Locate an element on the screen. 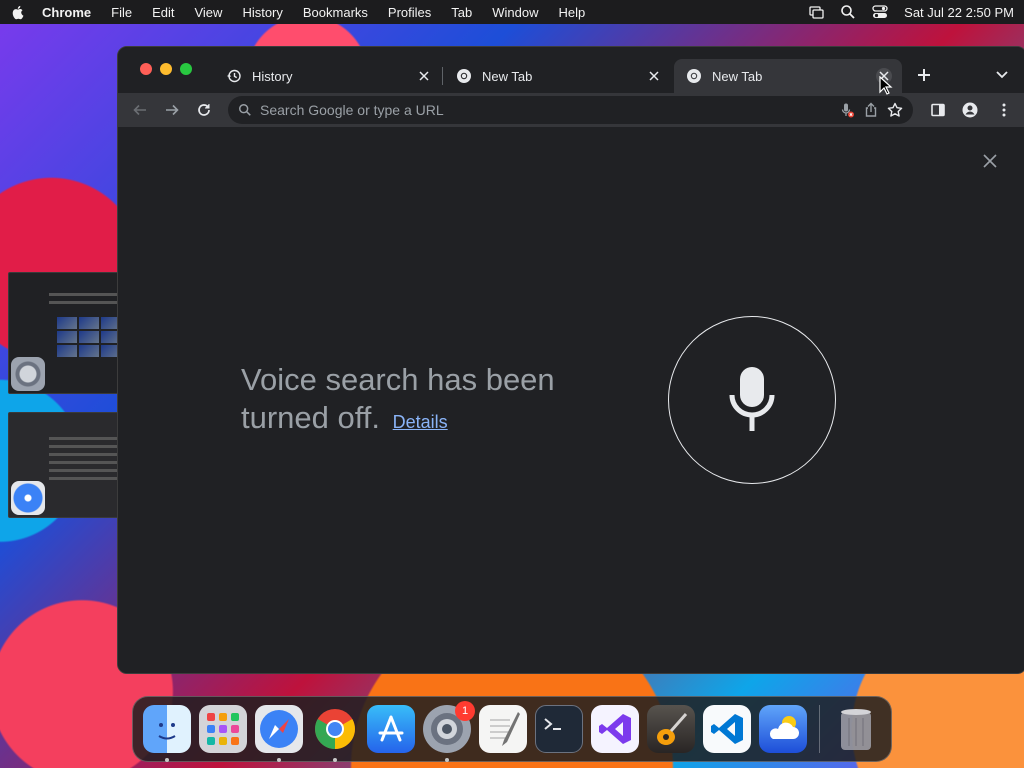  dock-app-store is located at coordinates (391, 729).